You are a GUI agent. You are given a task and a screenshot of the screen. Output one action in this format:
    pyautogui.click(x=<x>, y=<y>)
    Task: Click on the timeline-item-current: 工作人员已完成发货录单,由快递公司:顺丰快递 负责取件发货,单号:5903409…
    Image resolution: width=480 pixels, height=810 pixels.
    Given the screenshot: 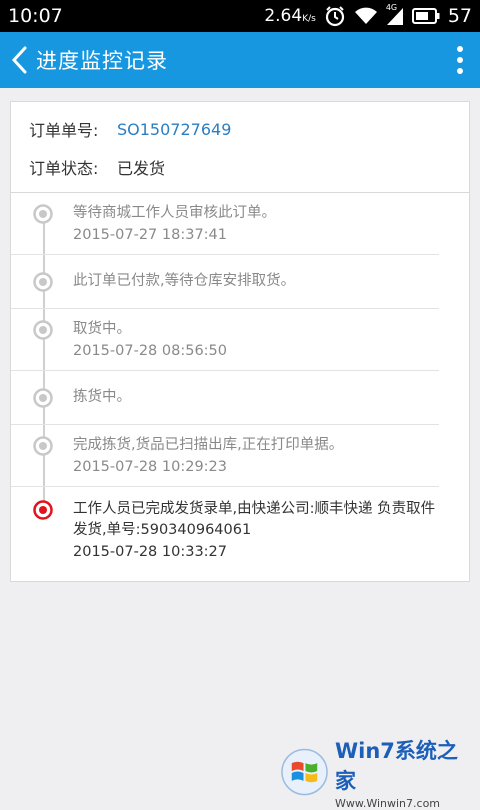 What is the action you would take?
    pyautogui.click(x=225, y=530)
    